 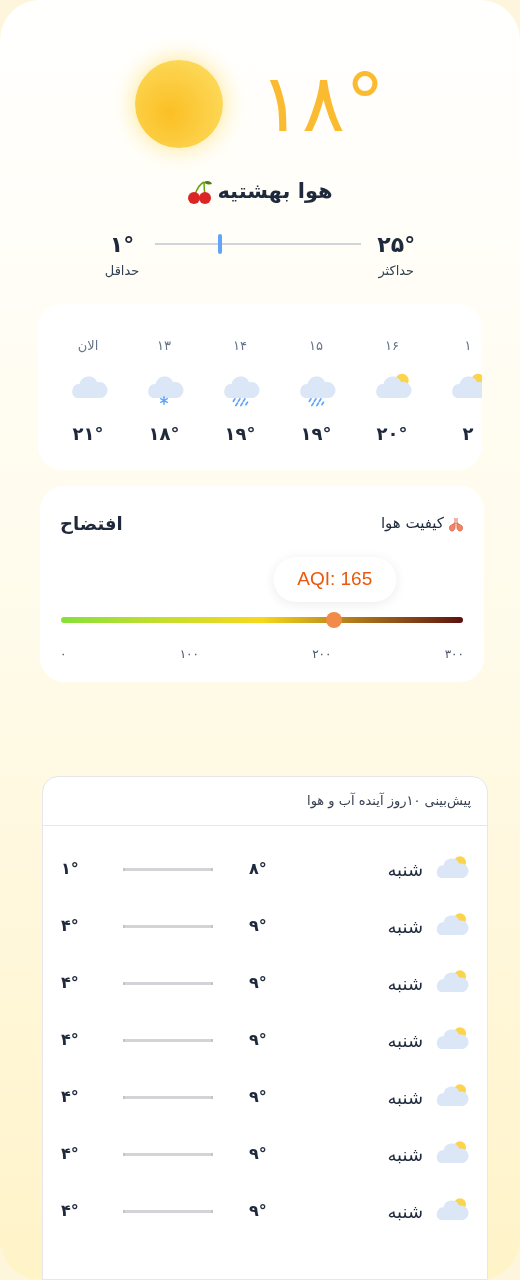 I want to click on max-temperature: ۸°, so click(x=258, y=869).